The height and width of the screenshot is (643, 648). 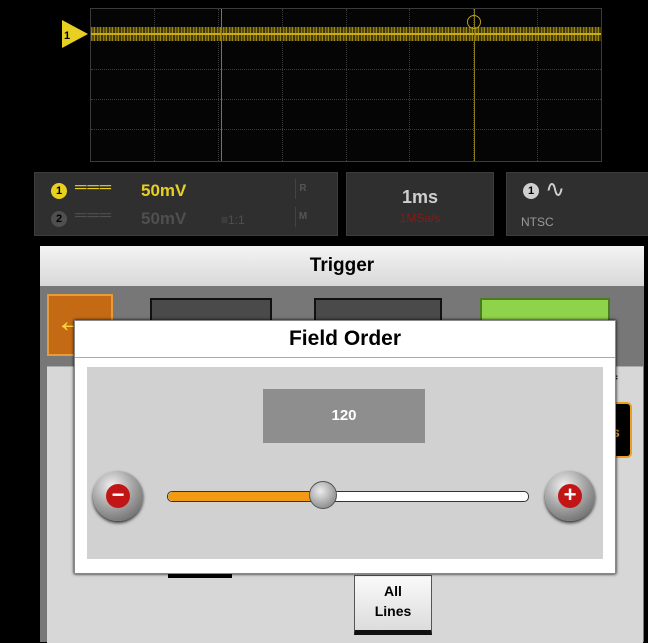 What do you see at coordinates (67, 36) in the screenshot?
I see `ch1-marker-number: 1` at bounding box center [67, 36].